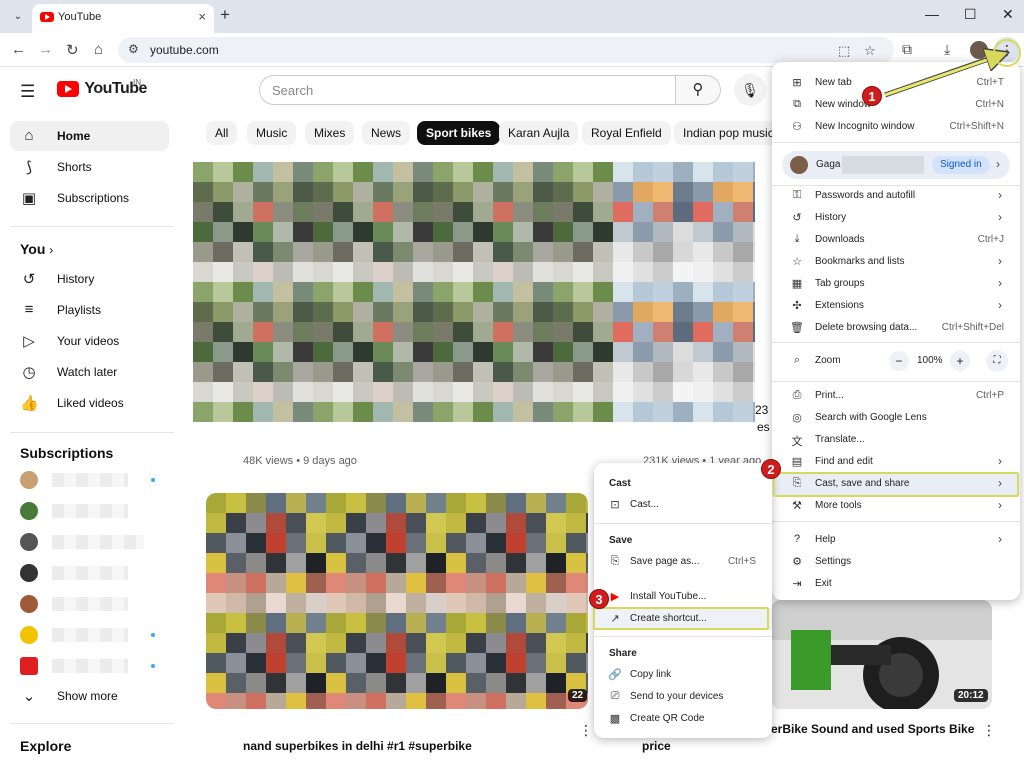 This screenshot has height=761, width=1024. What do you see at coordinates (941, 76) in the screenshot?
I see `annotation-arrow` at bounding box center [941, 76].